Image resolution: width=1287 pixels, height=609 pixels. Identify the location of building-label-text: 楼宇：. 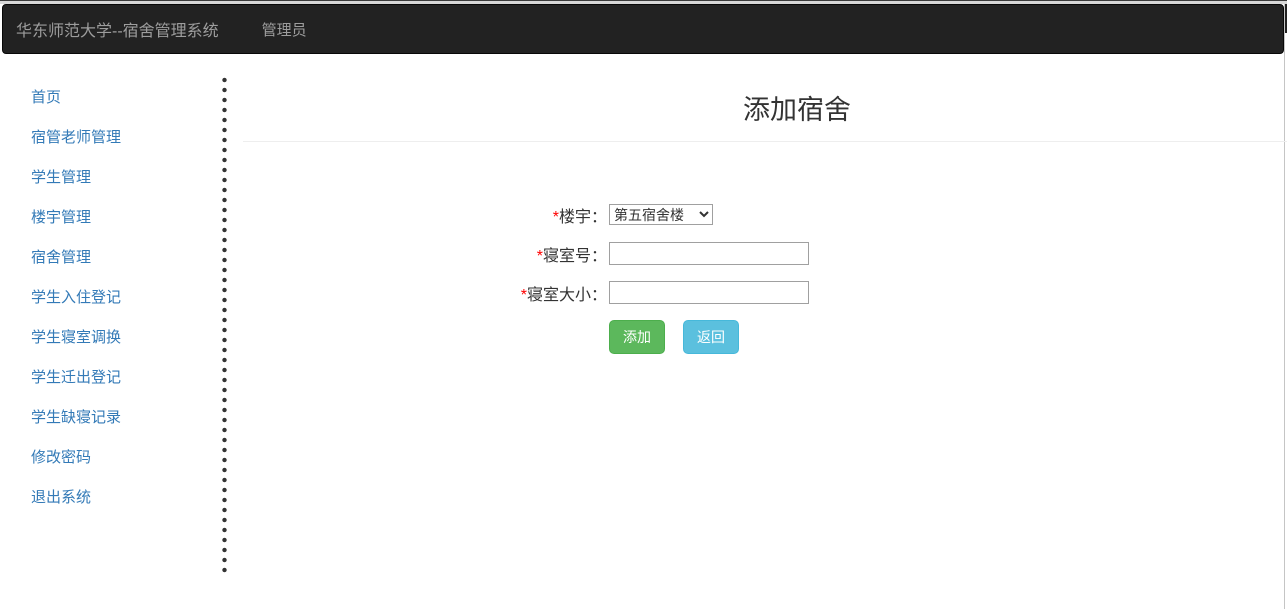
(582, 217).